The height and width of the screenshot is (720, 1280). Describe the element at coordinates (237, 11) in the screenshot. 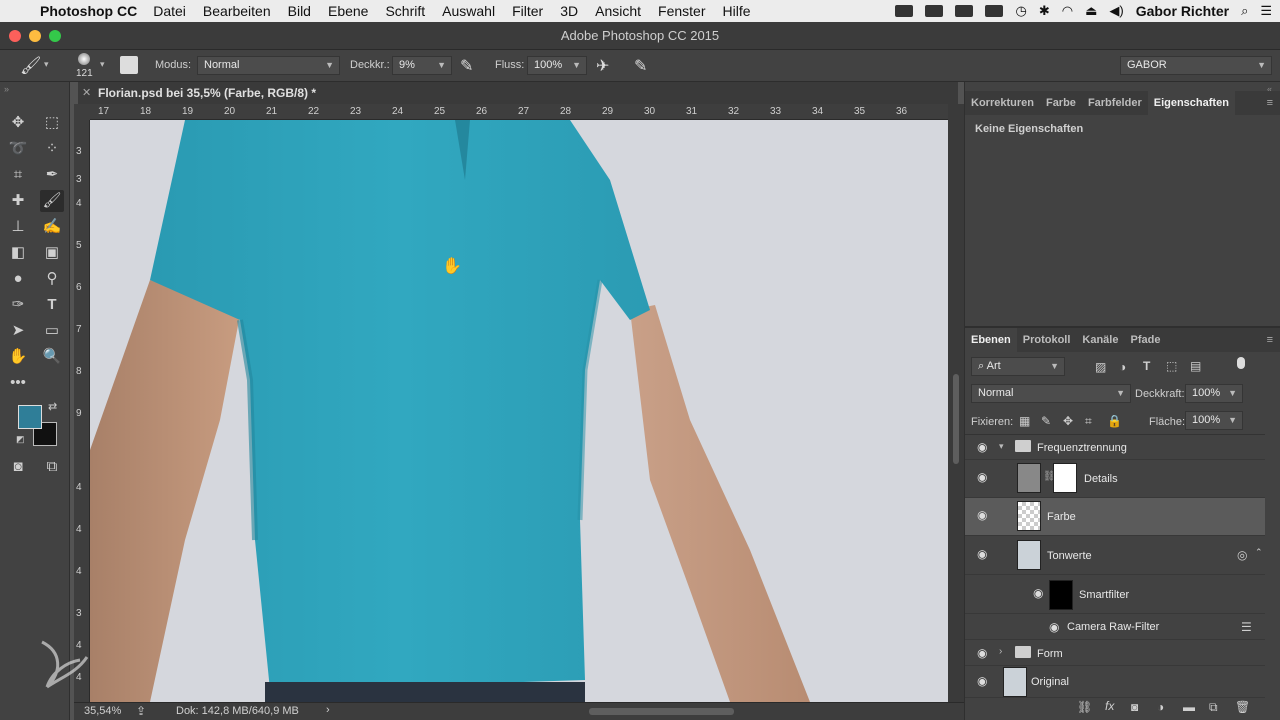

I see `menu-bearbeiten: Bearbeiten` at that location.